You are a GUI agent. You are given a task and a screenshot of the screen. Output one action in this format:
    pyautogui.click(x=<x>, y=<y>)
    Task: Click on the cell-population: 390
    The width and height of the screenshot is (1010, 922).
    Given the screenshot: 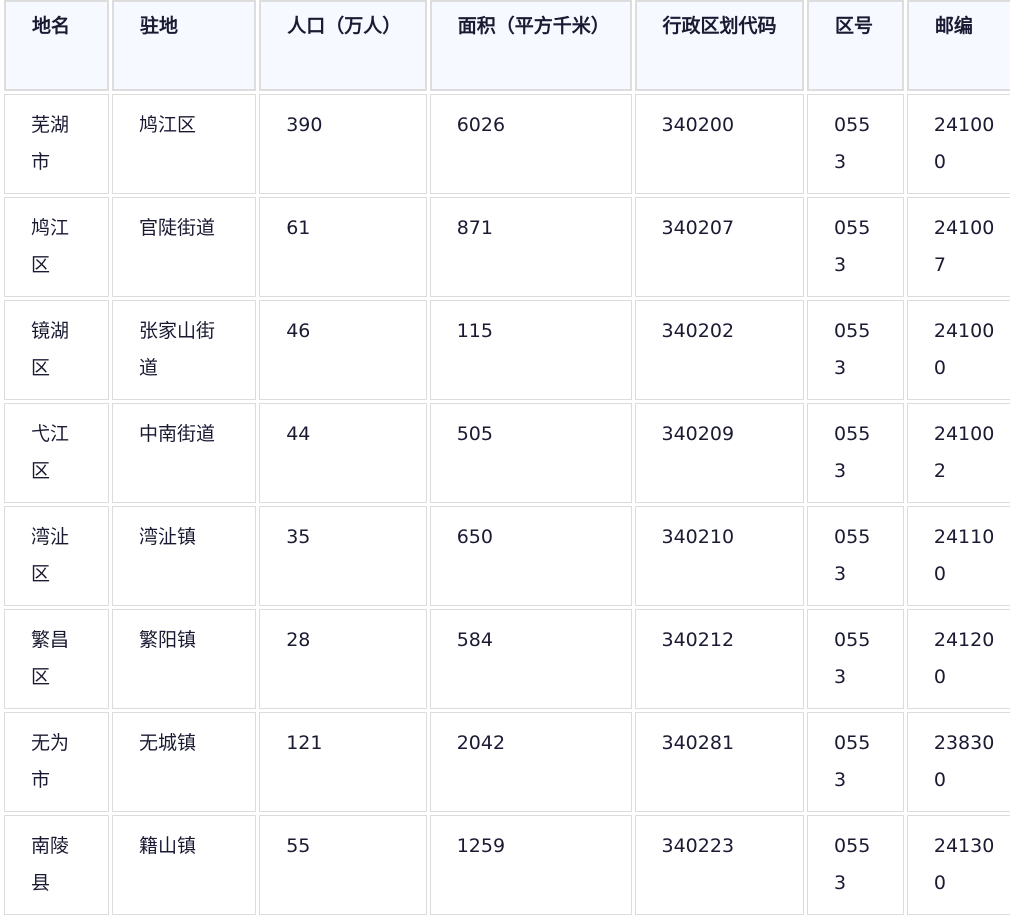 What is the action you would take?
    pyautogui.click(x=343, y=144)
    